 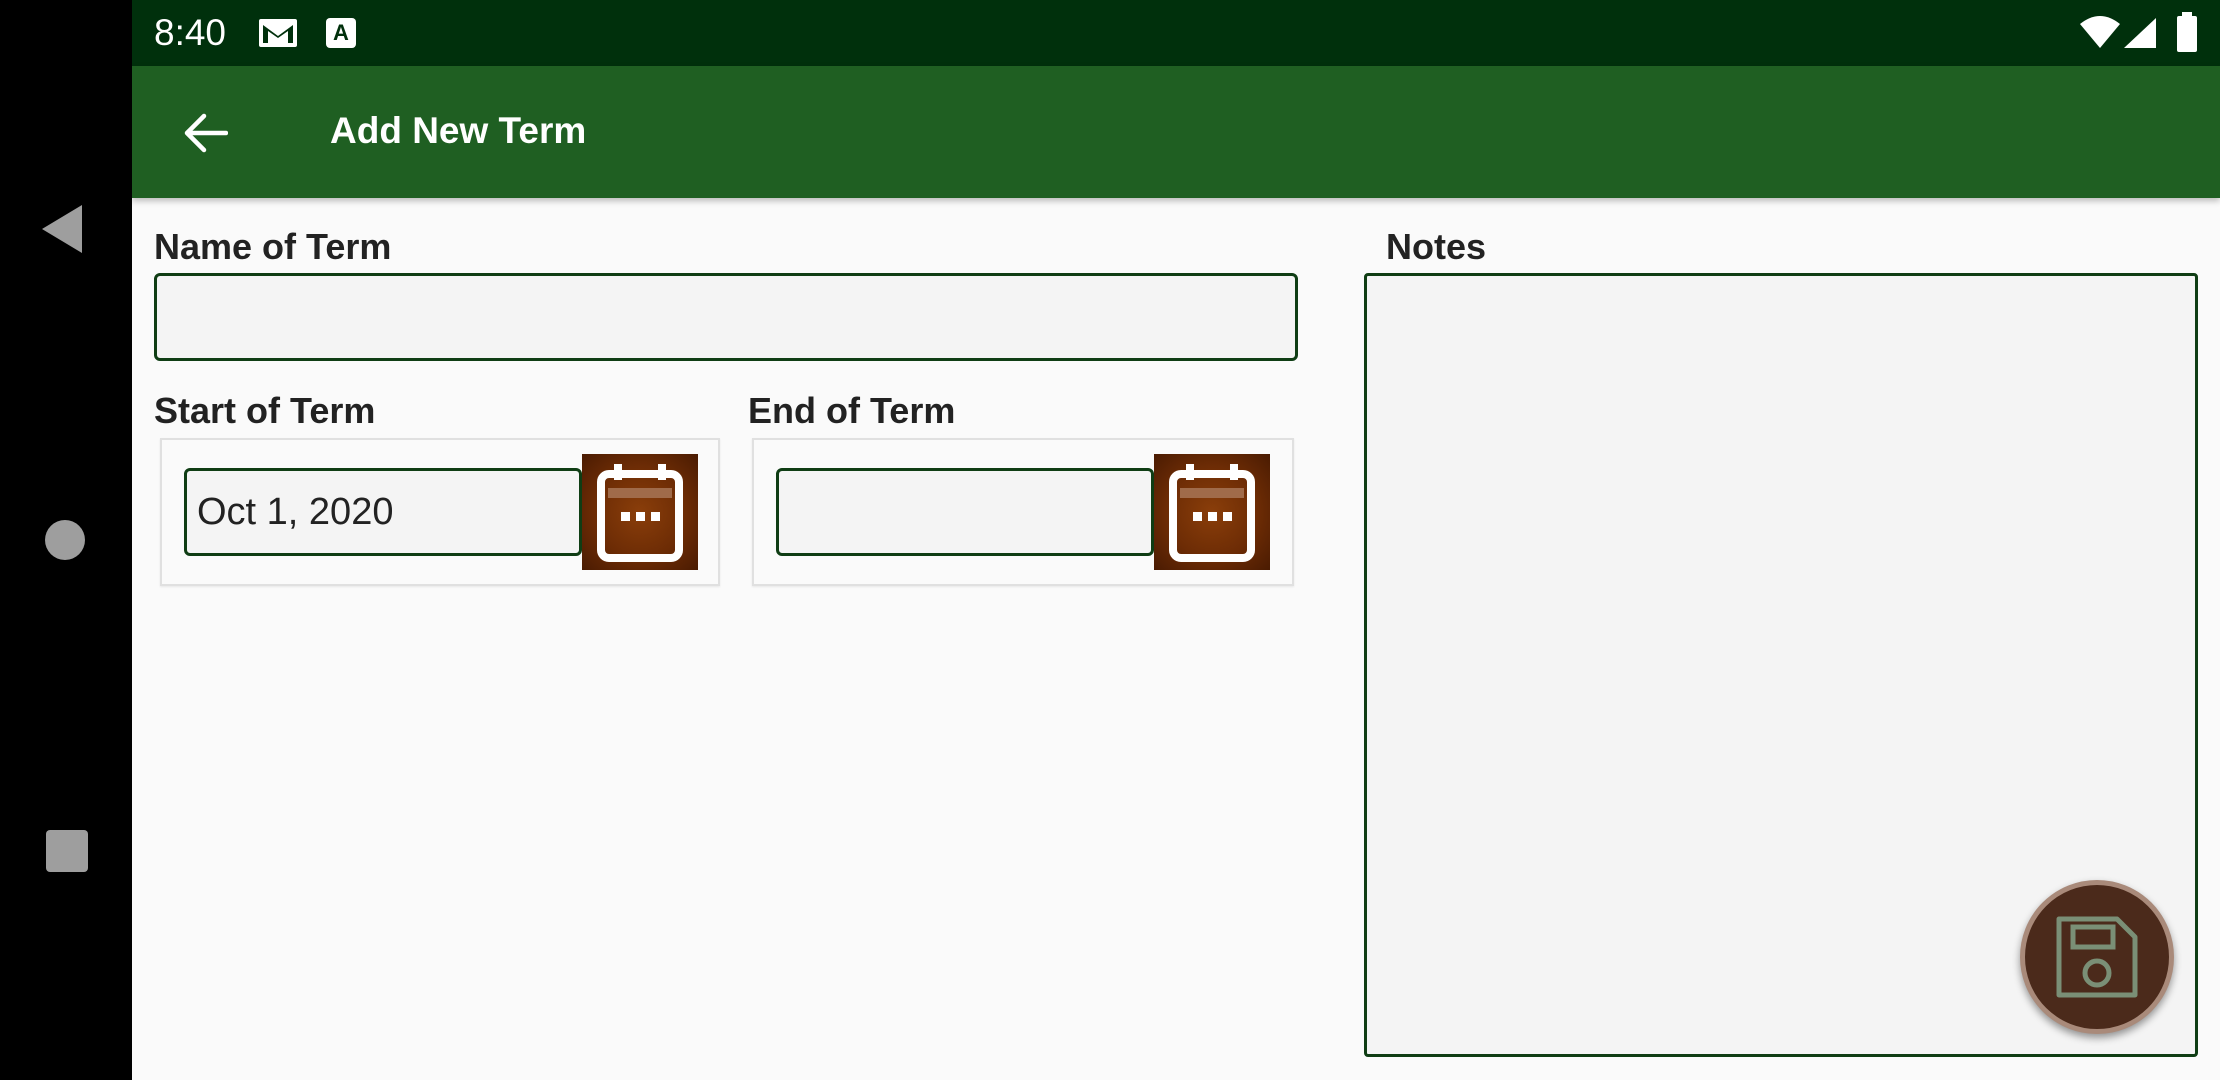 I want to click on save-button, so click(x=2097, y=957).